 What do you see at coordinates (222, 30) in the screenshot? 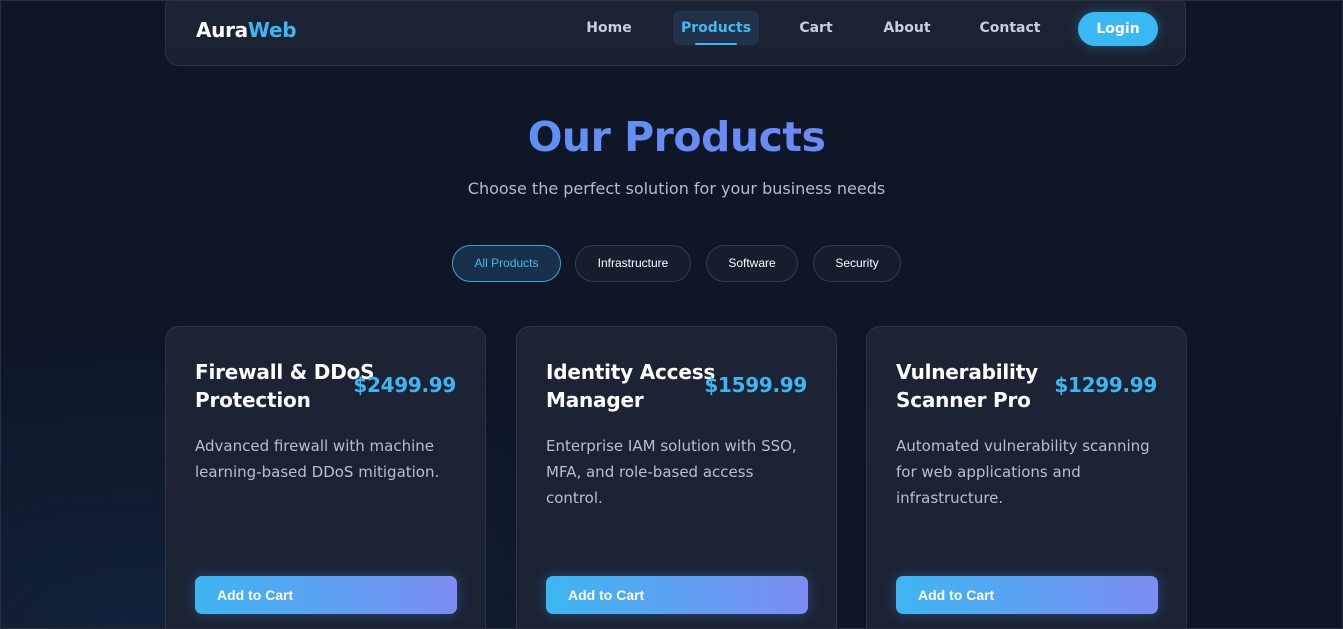
I see `brand-logo-part1: Aura` at bounding box center [222, 30].